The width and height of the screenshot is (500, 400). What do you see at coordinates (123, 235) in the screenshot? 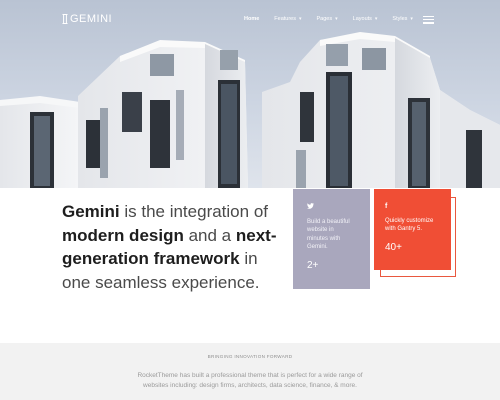
I see `tagline-highlight: modern design` at bounding box center [123, 235].